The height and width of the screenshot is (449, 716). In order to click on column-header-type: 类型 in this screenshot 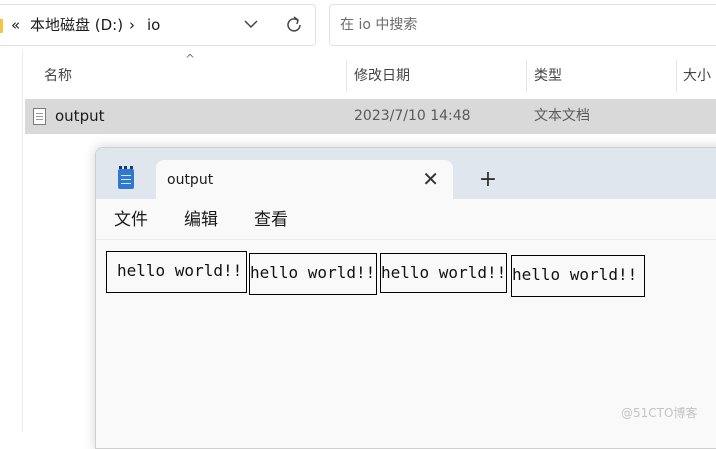, I will do `click(548, 76)`.